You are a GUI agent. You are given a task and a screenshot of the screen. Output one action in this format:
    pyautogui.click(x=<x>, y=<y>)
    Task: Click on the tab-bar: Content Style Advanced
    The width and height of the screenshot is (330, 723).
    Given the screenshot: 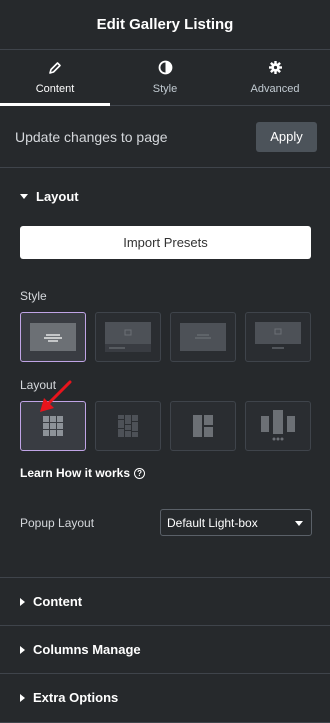 What is the action you would take?
    pyautogui.click(x=165, y=78)
    